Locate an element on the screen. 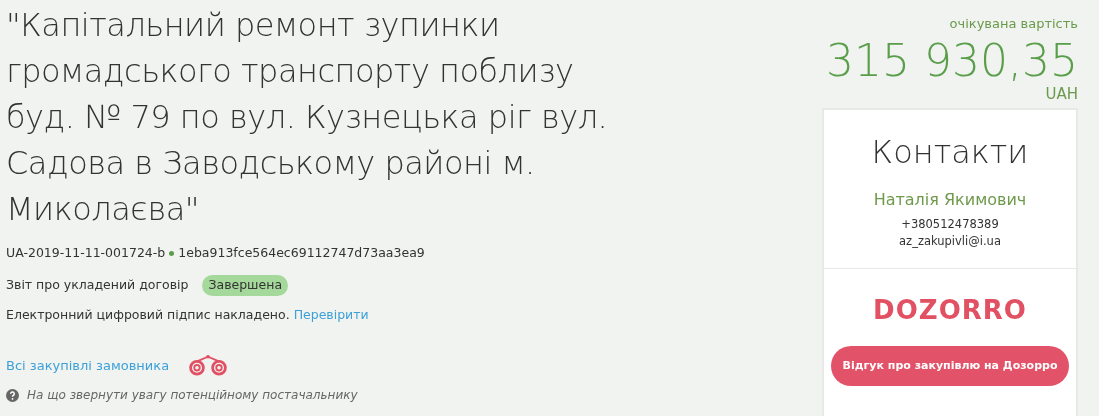  supplier-hint-link: На що звернути увагу потенційному постачальнику is located at coordinates (192, 395).